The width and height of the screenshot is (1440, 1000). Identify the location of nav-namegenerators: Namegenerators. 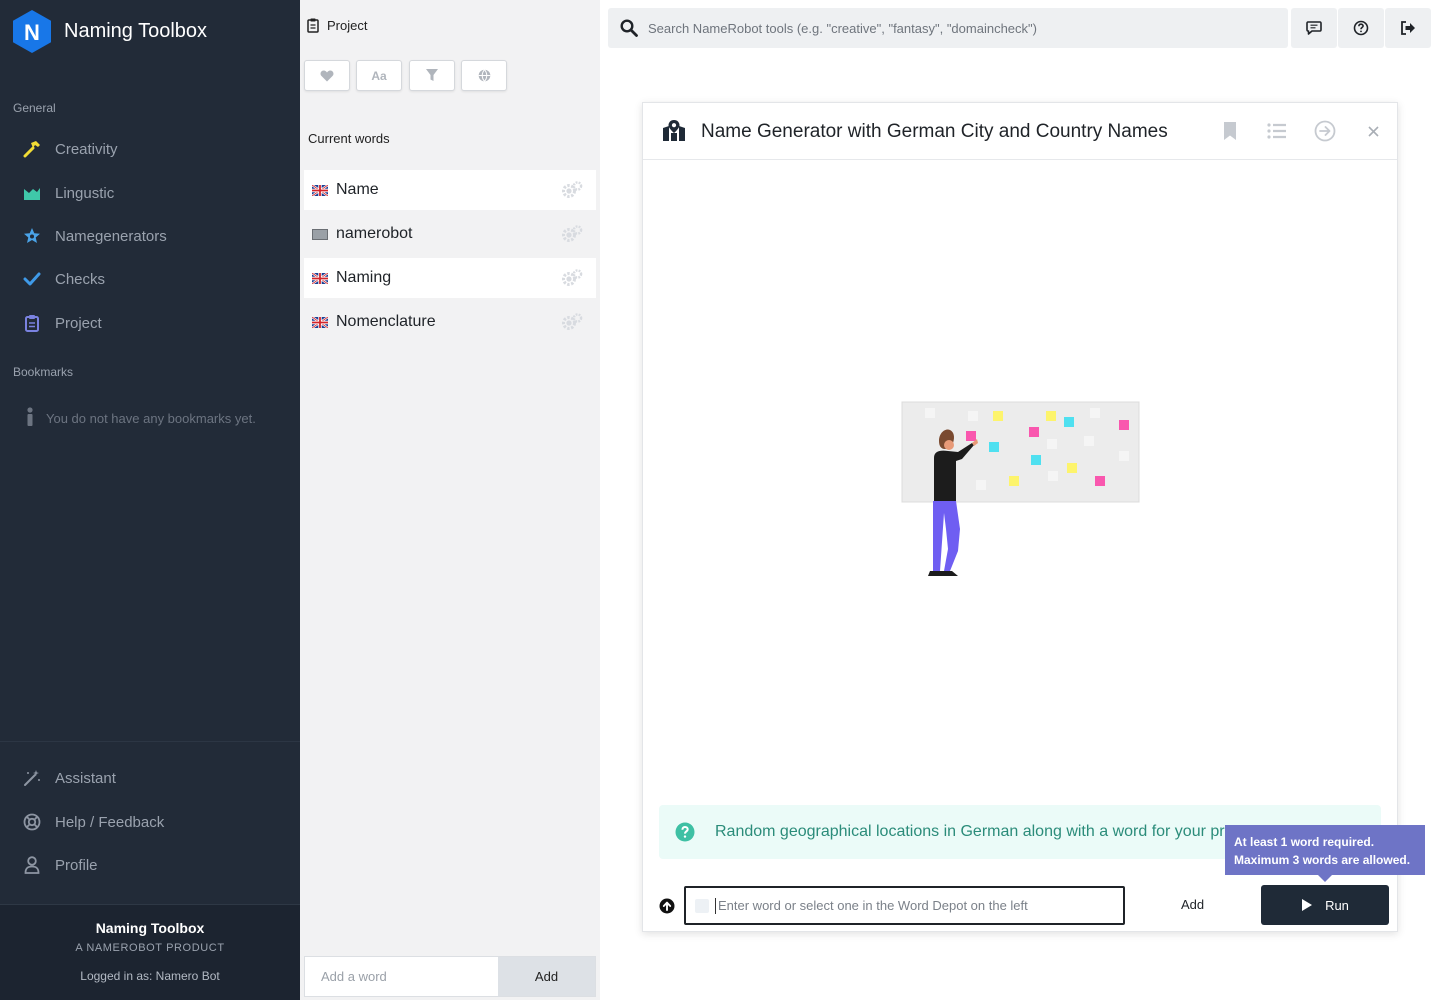
(94, 236).